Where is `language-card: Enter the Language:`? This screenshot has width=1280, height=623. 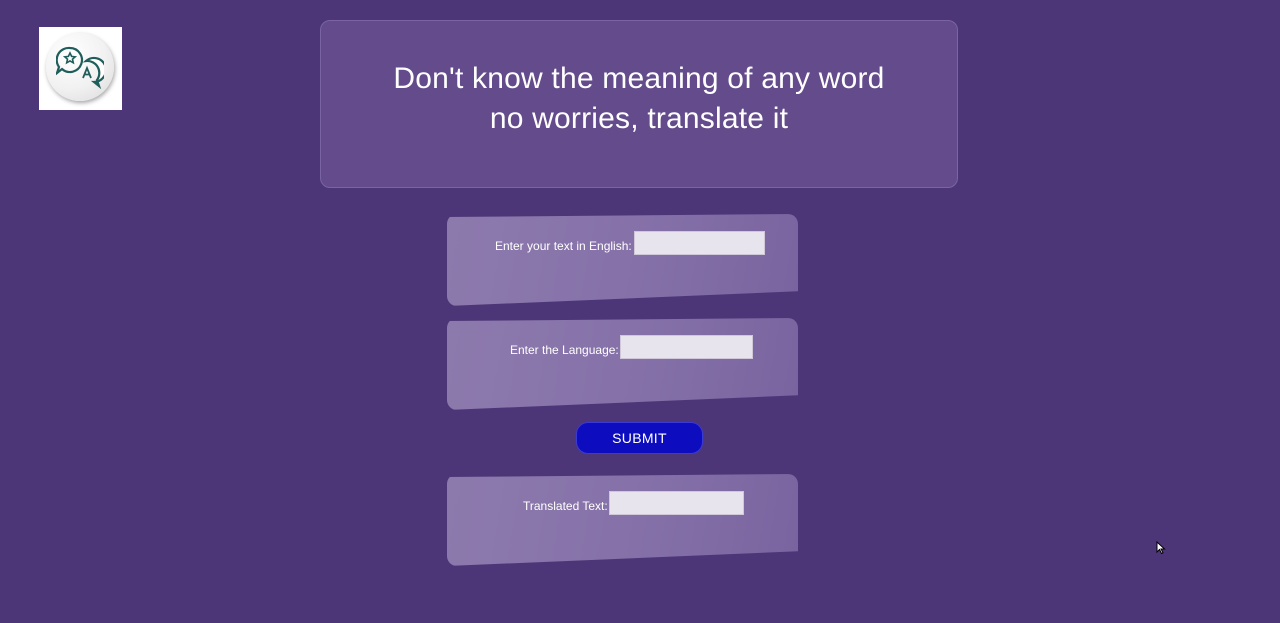 language-card: Enter the Language: is located at coordinates (622, 364).